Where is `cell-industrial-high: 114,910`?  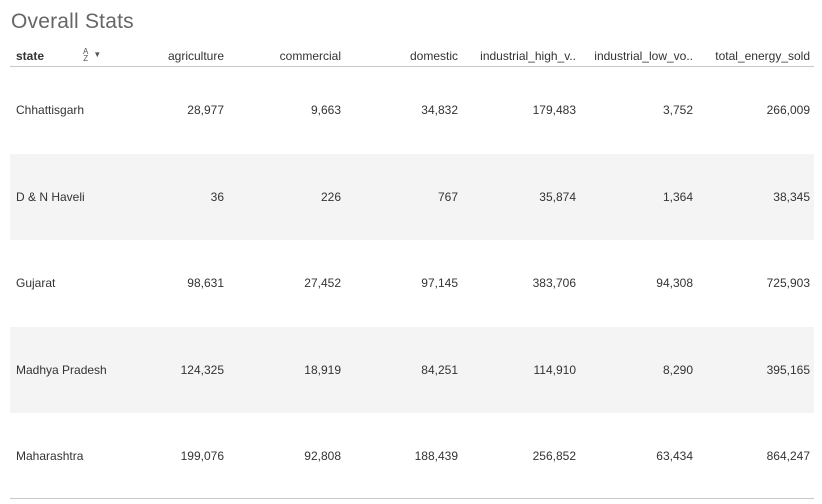
cell-industrial-high: 114,910 is located at coordinates (555, 369).